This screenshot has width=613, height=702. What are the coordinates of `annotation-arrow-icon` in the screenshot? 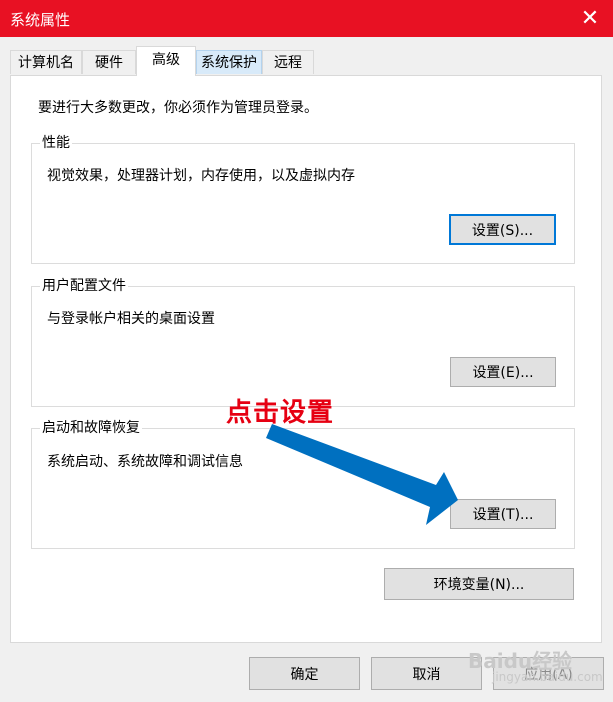 It's located at (362, 474).